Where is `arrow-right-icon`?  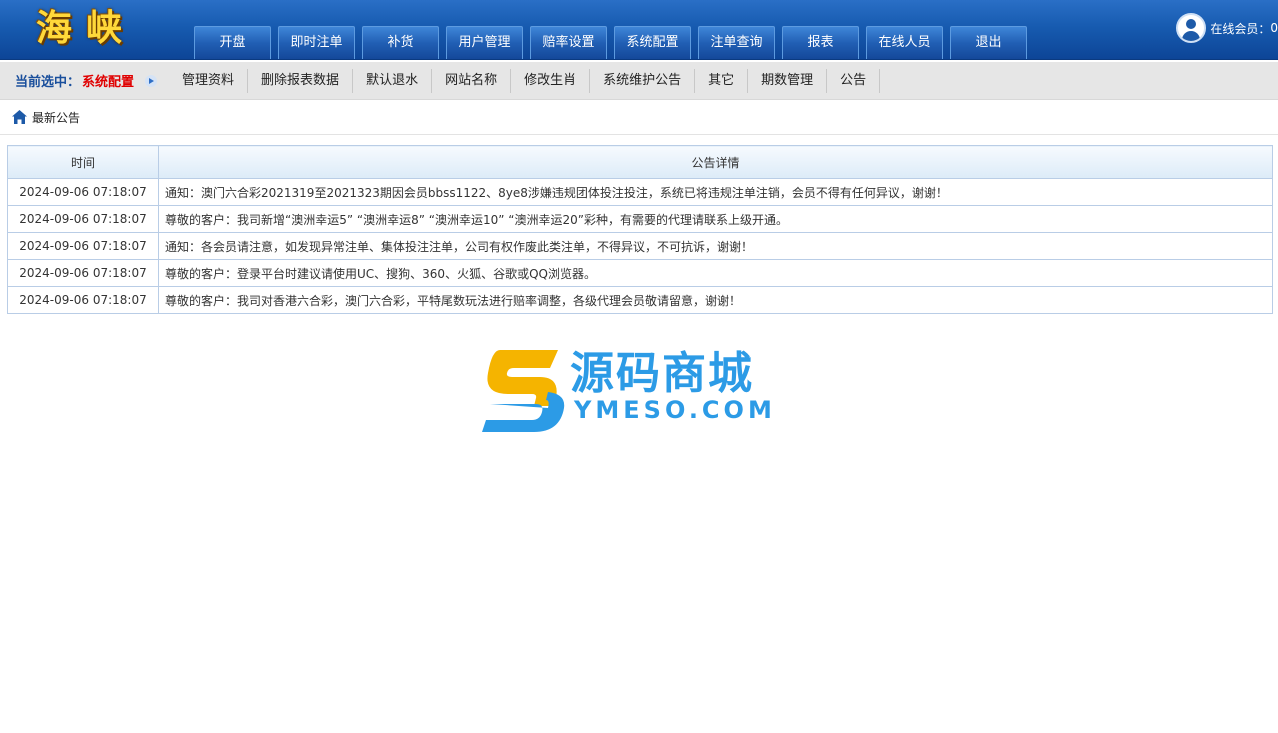 arrow-right-icon is located at coordinates (151, 80).